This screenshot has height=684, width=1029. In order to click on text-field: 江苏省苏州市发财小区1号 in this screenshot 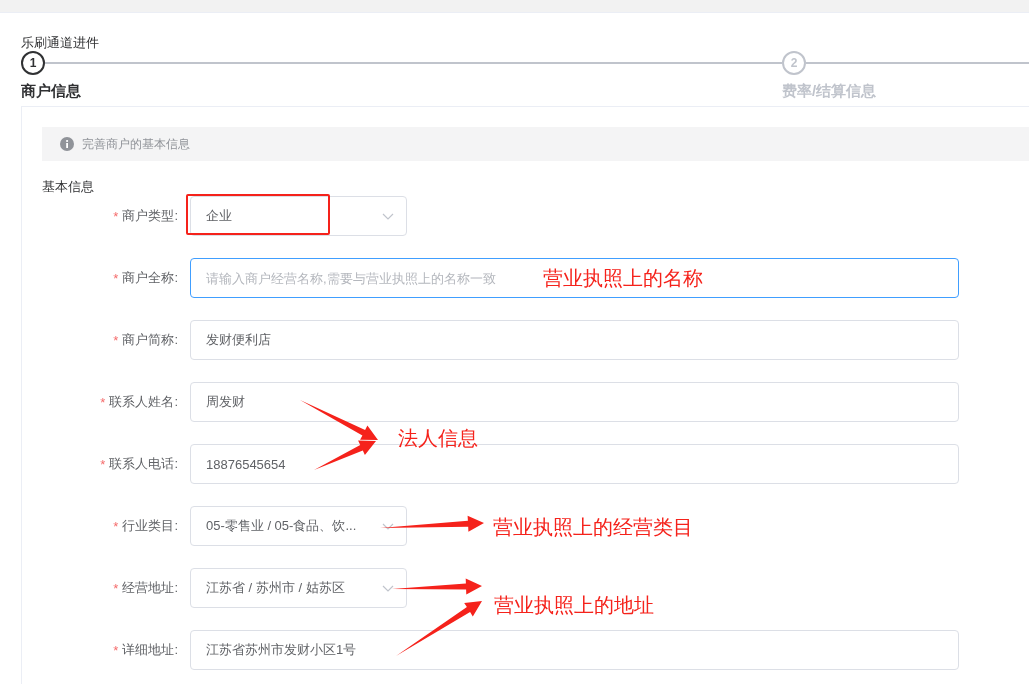, I will do `click(574, 650)`.